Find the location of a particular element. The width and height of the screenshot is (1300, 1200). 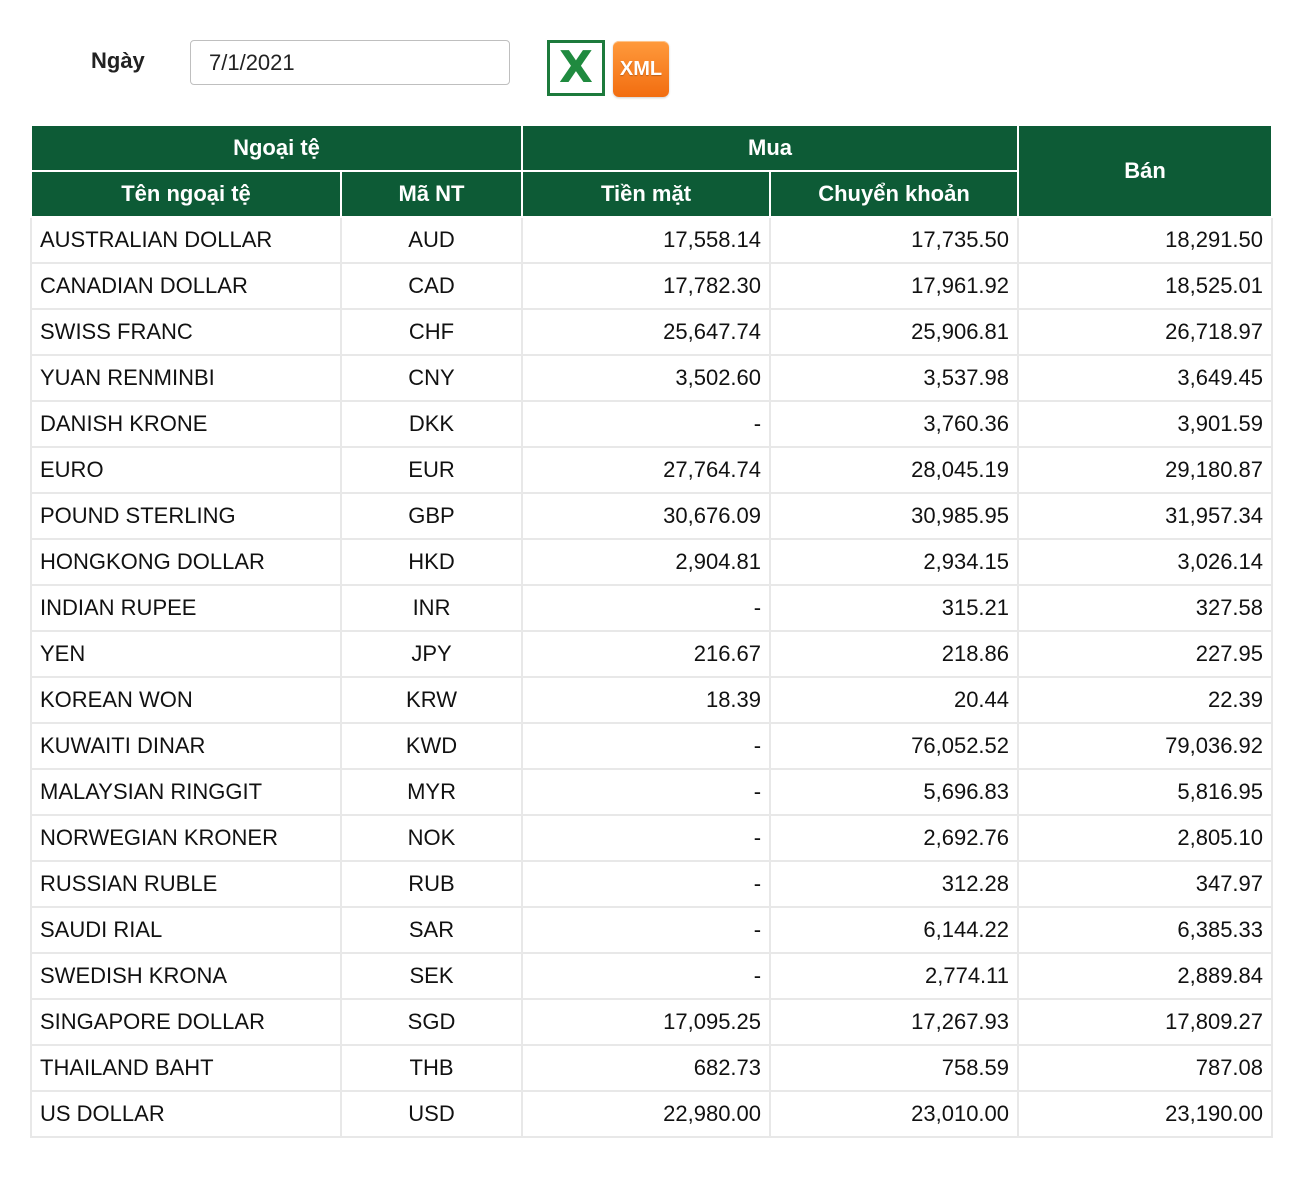

currency-code-cell: CAD is located at coordinates (431, 286).